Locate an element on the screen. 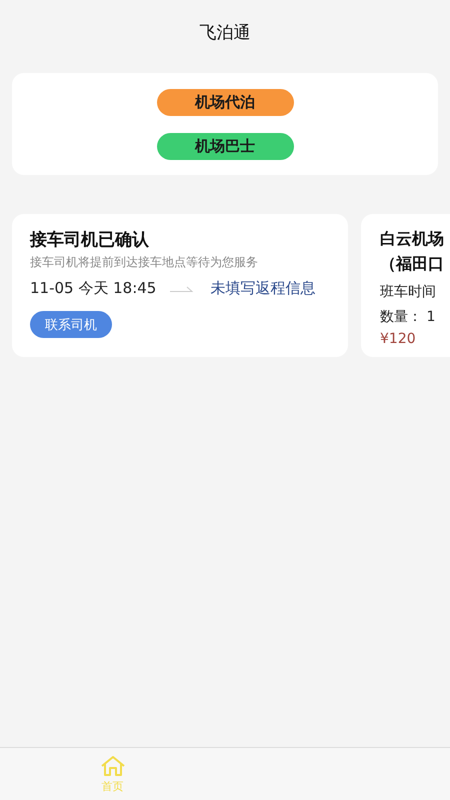 This screenshot has width=450, height=800. return-info-link: 未填写返程信息 is located at coordinates (263, 288).